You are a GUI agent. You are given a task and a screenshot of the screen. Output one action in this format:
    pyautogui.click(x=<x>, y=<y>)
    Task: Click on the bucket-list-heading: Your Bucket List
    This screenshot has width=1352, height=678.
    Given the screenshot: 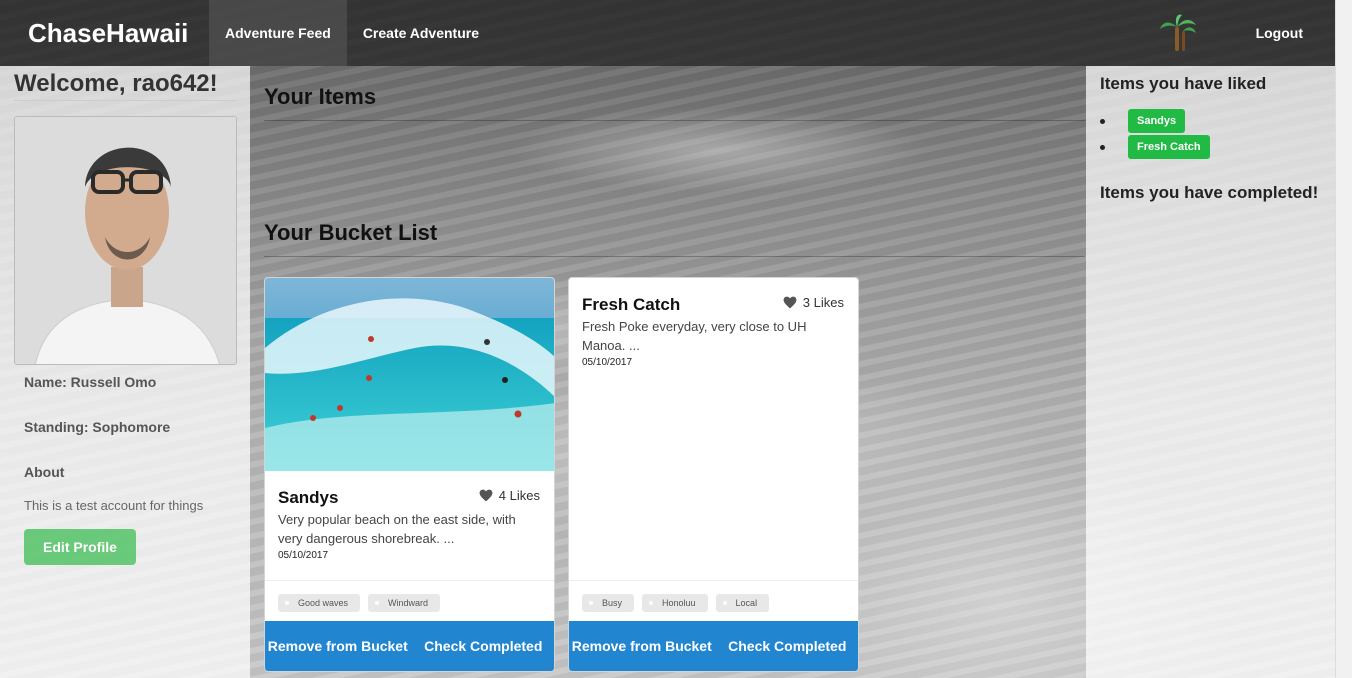 What is the action you would take?
    pyautogui.click(x=674, y=238)
    